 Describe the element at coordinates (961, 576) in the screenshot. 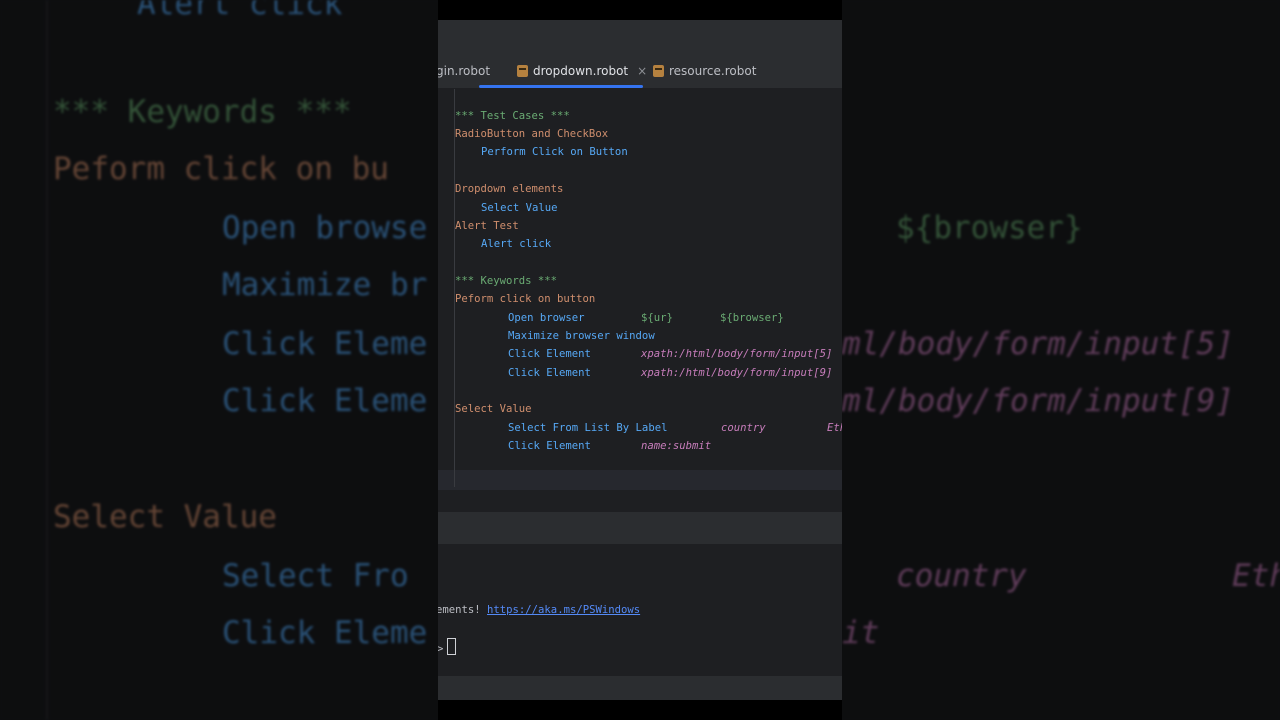

I see `background-text: country` at that location.